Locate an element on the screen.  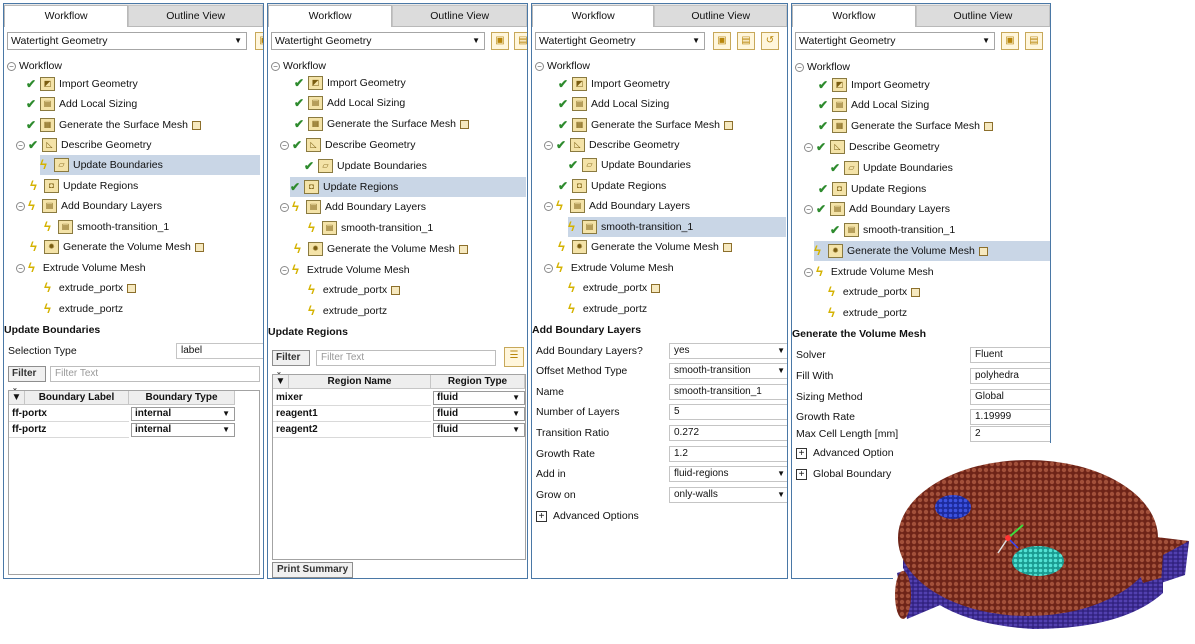
max-cell-length-input: 2 is located at coordinates (1010, 434).